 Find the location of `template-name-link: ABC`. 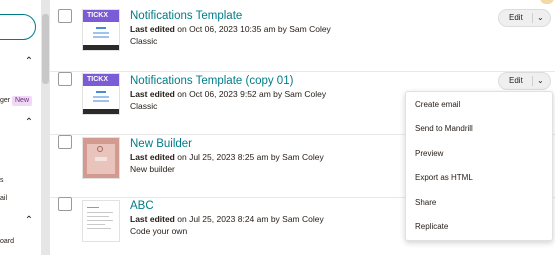

template-name-link: ABC is located at coordinates (227, 206).